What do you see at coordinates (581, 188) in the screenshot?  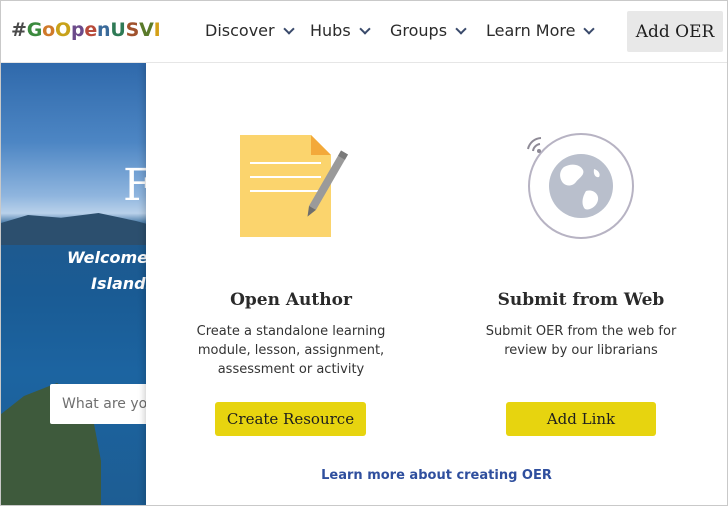 I see `globe-wifi-icon` at bounding box center [581, 188].